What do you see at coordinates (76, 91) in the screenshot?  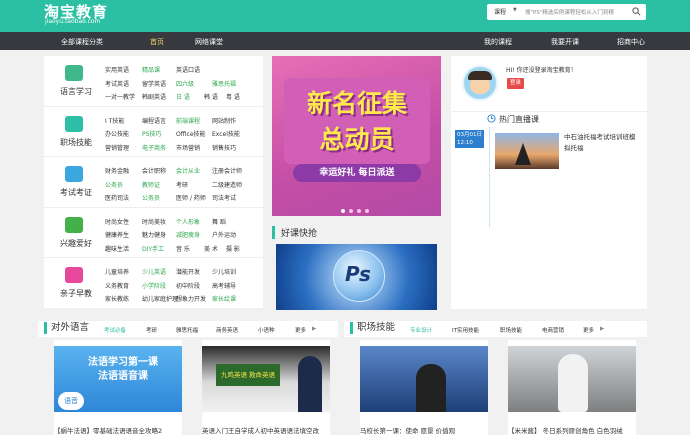 I see `category-title: 语言学习` at bounding box center [76, 91].